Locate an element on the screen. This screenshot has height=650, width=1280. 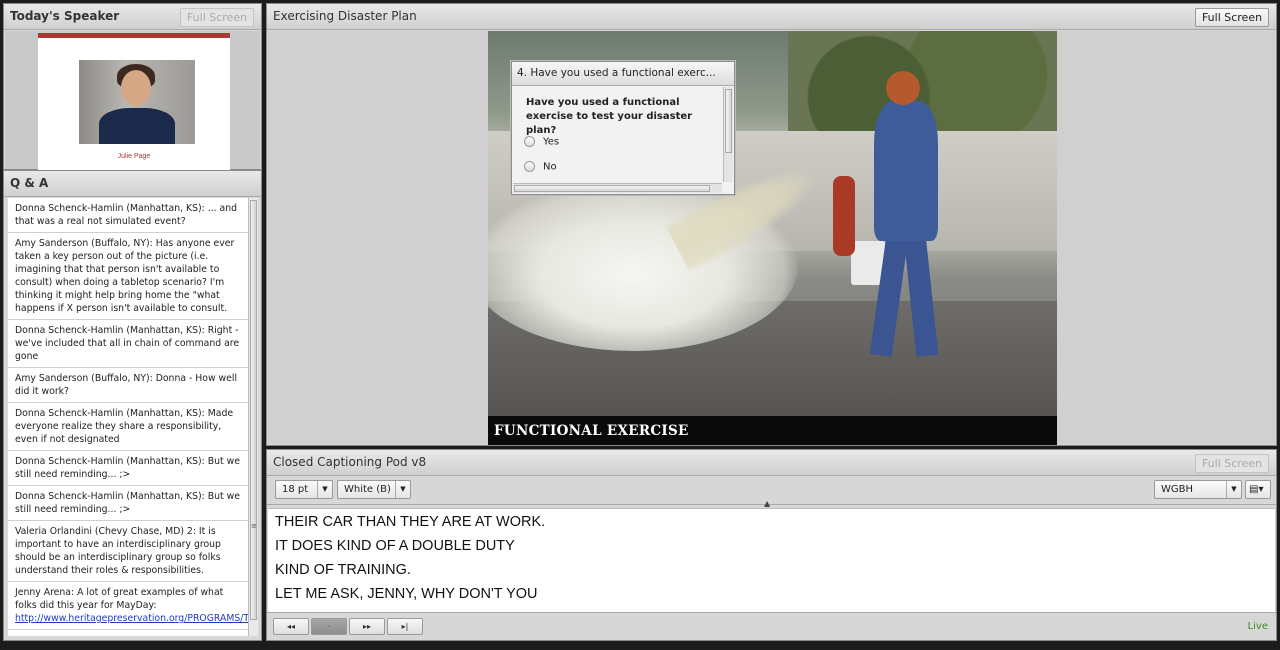
caption-line: IT DOES KIND OF A DOUBLE DUTY is located at coordinates (395, 546).